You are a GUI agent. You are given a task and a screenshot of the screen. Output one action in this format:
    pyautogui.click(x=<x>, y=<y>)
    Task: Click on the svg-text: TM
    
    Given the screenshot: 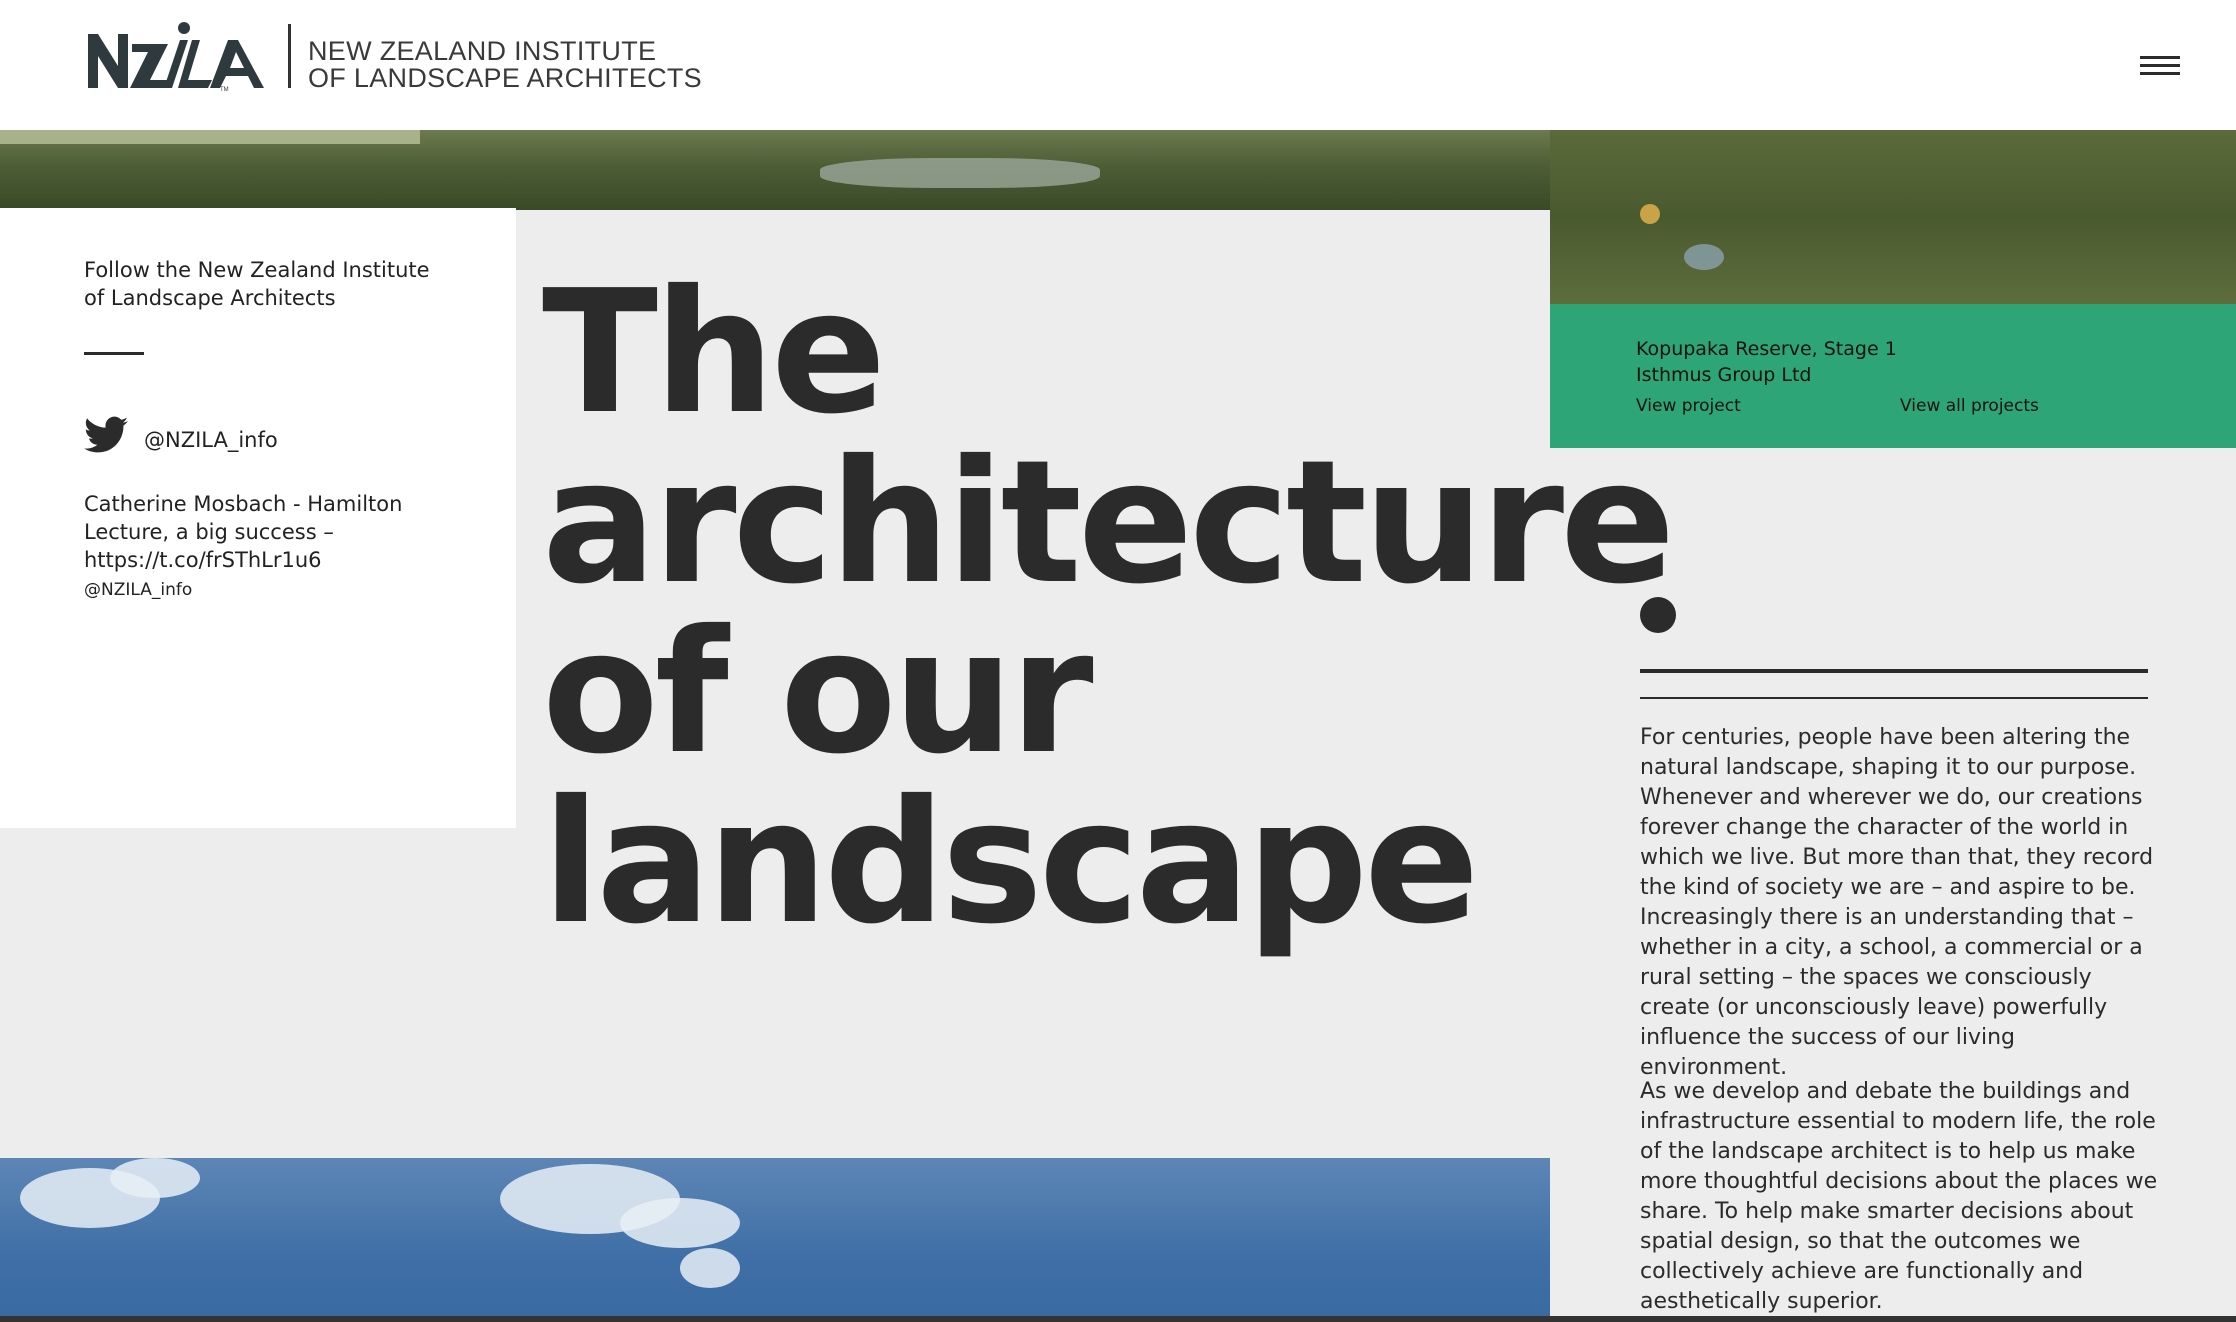 What is the action you would take?
    pyautogui.click(x=224, y=89)
    